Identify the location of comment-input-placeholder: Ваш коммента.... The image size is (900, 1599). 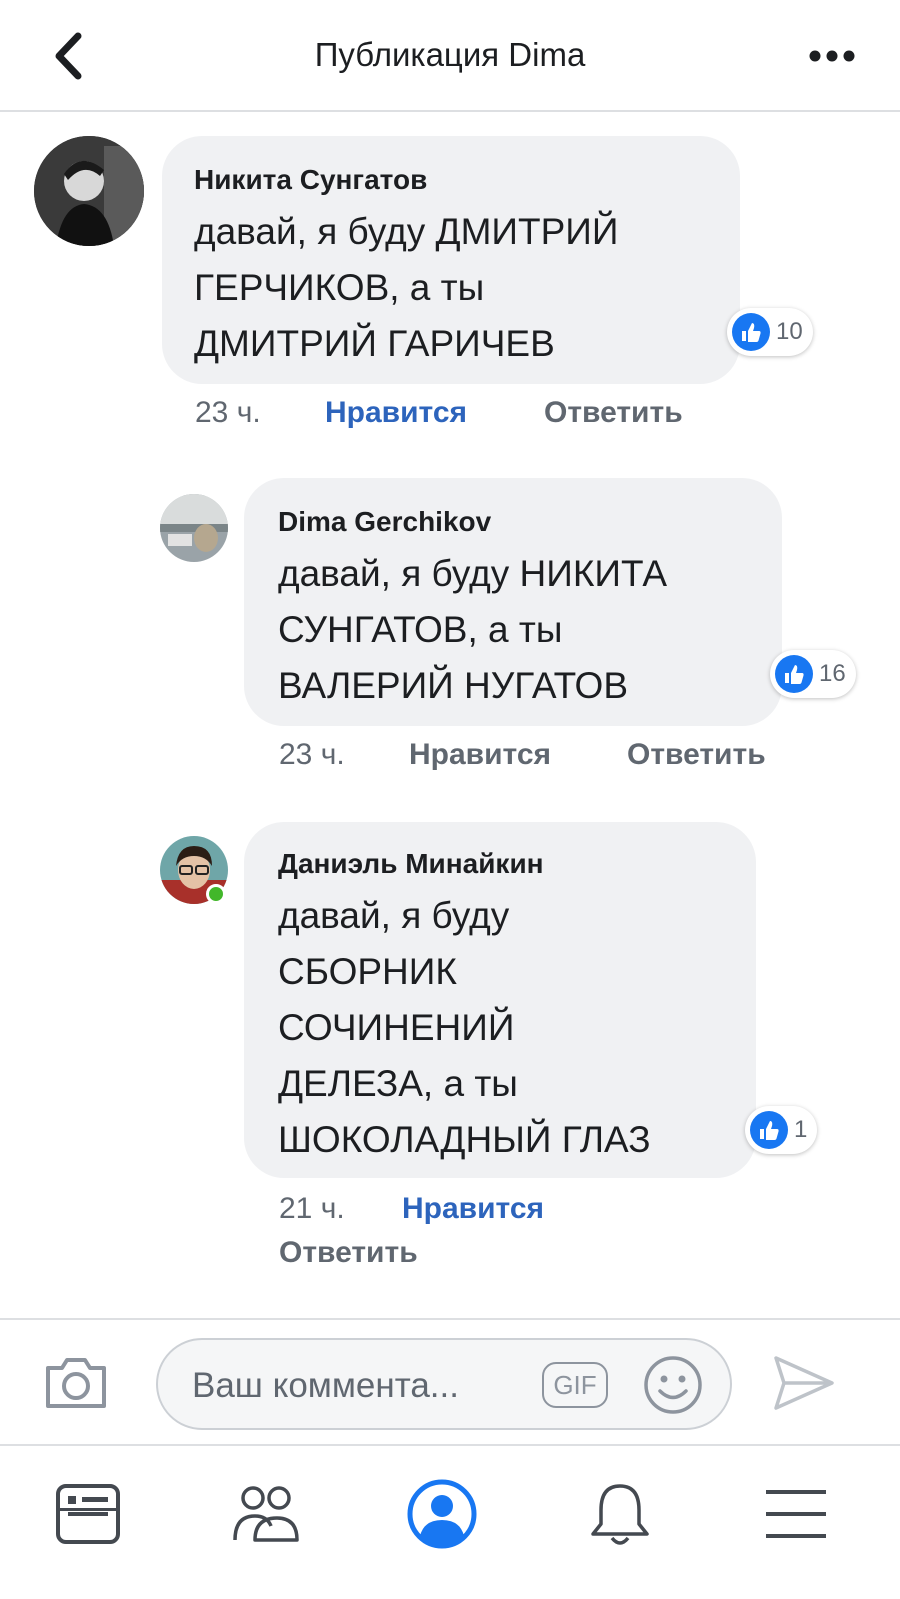
(325, 1385).